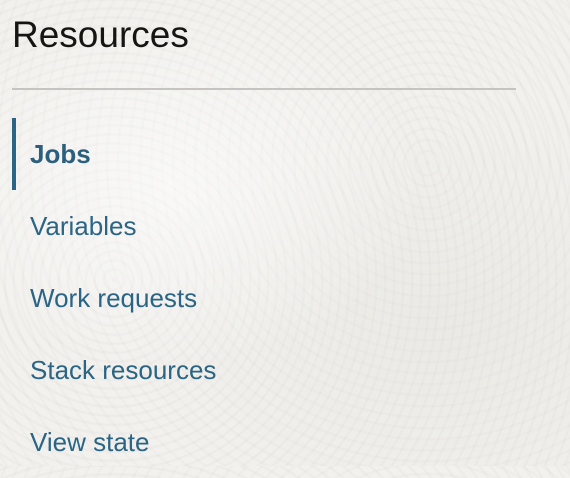  Describe the element at coordinates (264, 370) in the screenshot. I see `nav-item-stack-resources: Stack resources` at that location.